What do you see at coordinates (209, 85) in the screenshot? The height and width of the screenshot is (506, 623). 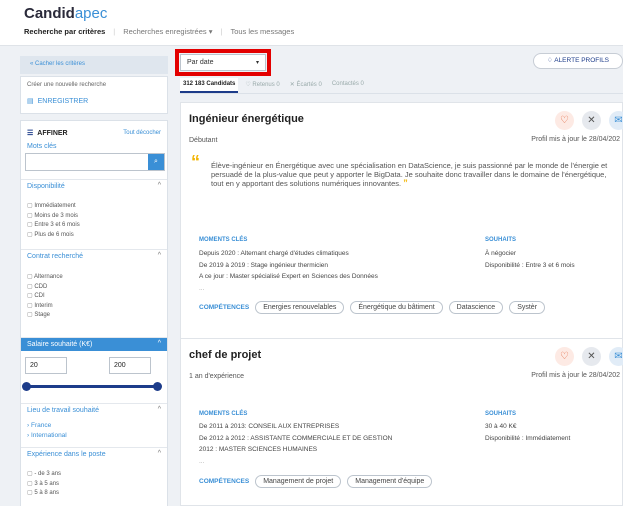 I see `tab-candidates: 312 183 Candidats` at bounding box center [209, 85].